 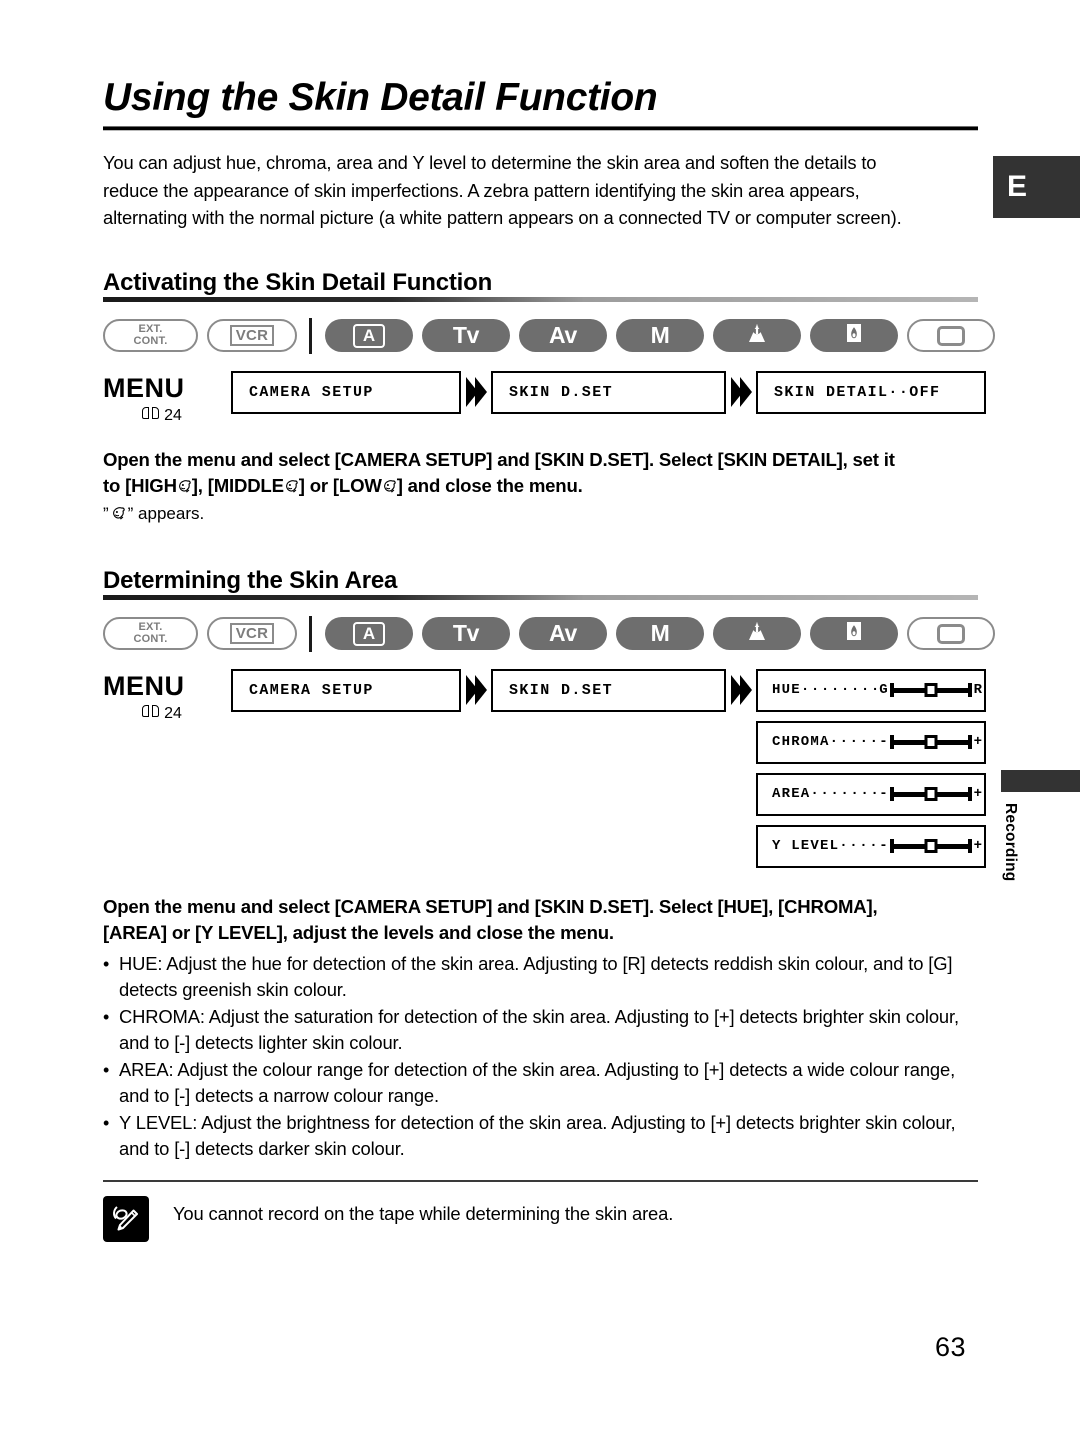 I want to click on slider-leader-dots: ·······, so click(x=853, y=742).